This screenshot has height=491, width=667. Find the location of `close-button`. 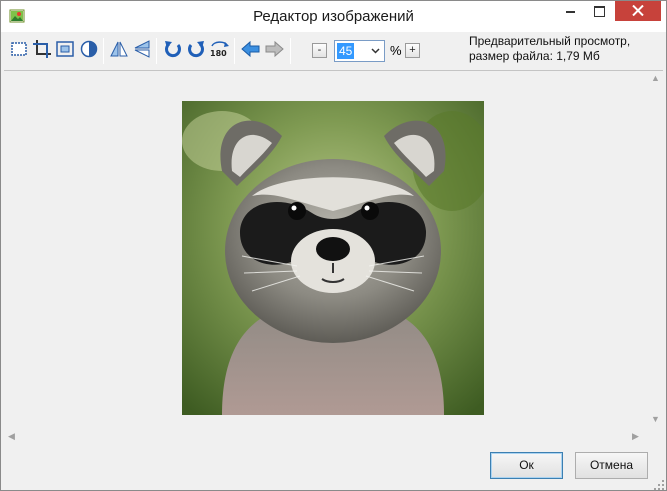

close-button is located at coordinates (638, 11).